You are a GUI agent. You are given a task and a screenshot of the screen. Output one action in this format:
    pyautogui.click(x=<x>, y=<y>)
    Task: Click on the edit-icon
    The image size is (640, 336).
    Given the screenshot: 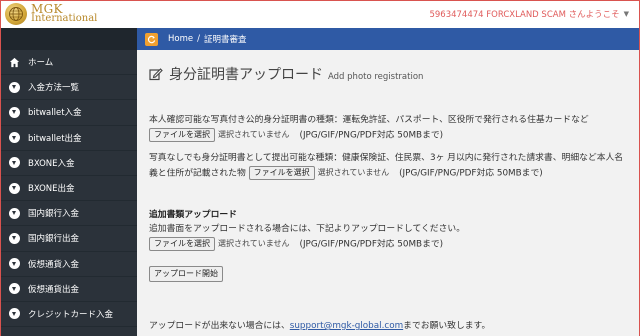 What is the action you would take?
    pyautogui.click(x=156, y=74)
    